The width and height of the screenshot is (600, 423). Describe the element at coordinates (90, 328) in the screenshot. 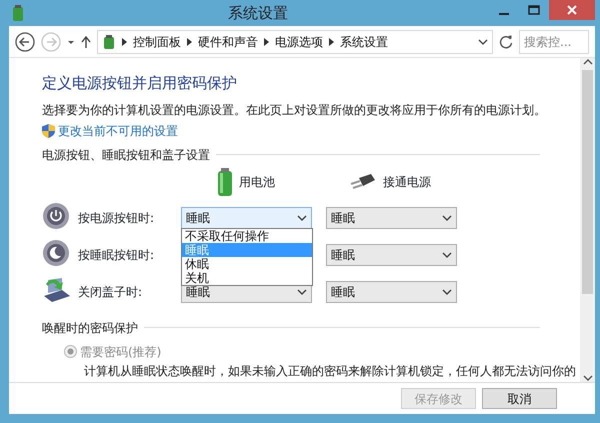

I see `section-title: 唤醒时的密码保护` at that location.